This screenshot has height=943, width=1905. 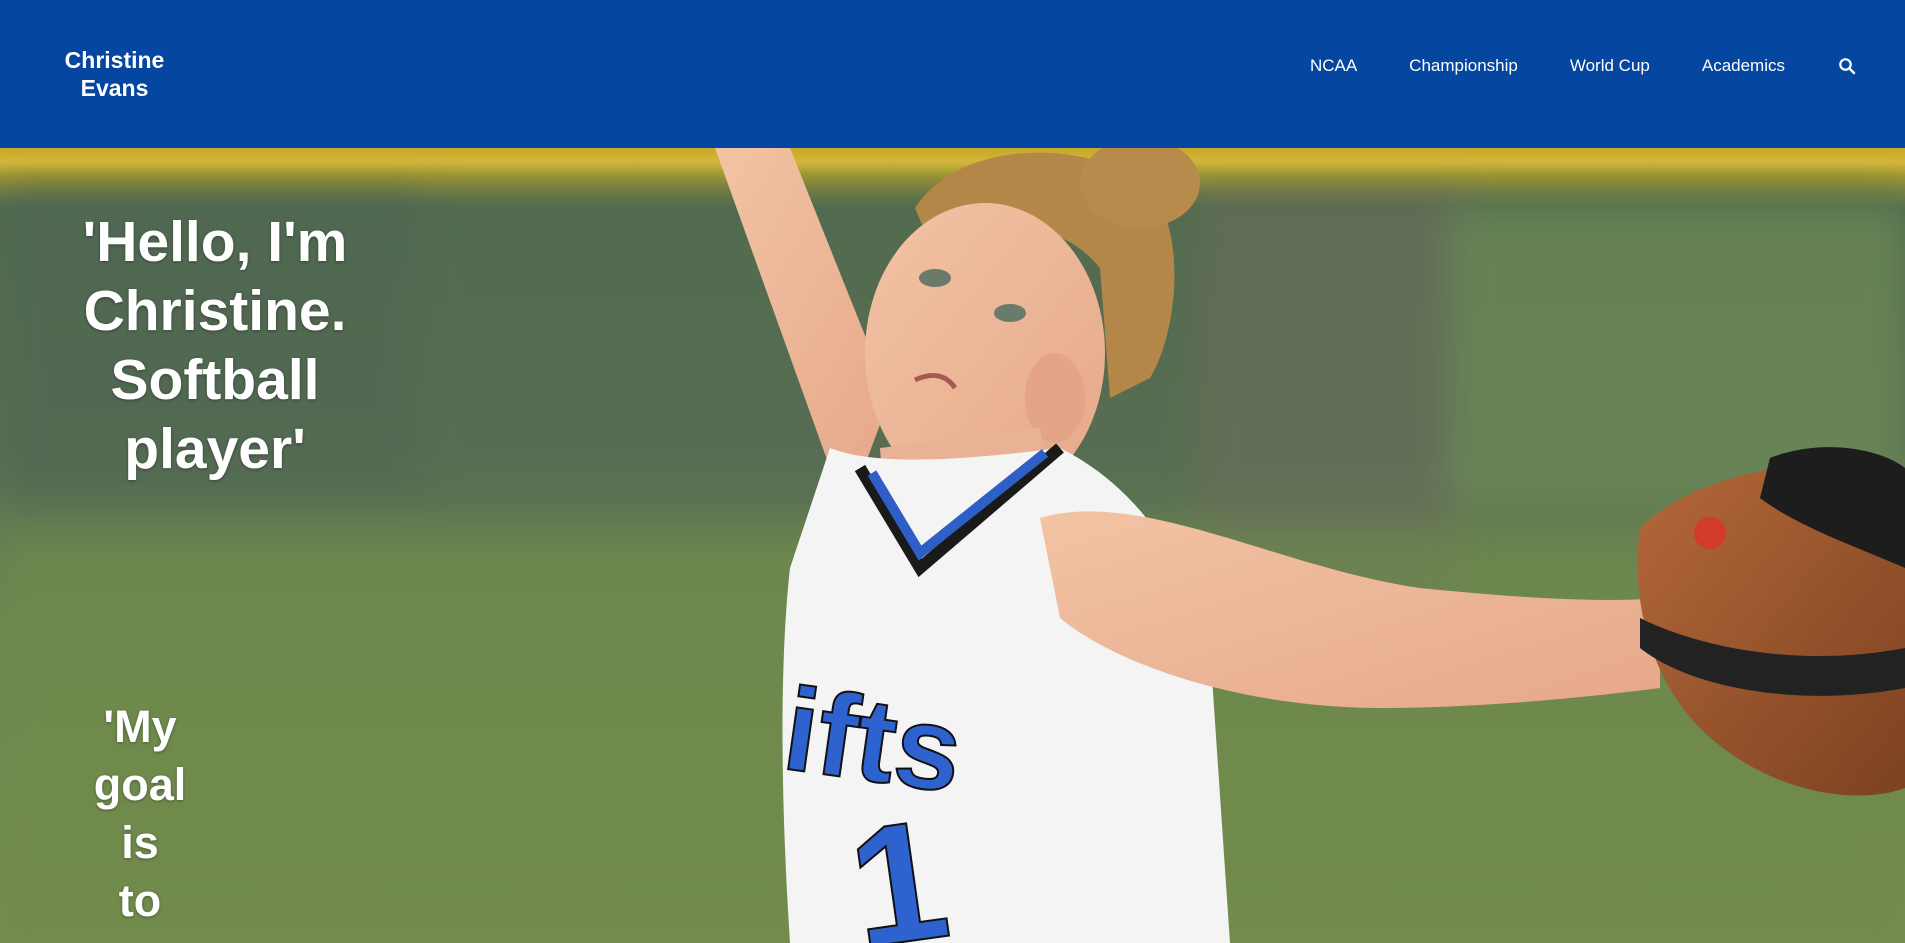 What do you see at coordinates (1743, 66) in the screenshot?
I see `nav-item-academics: Academics` at bounding box center [1743, 66].